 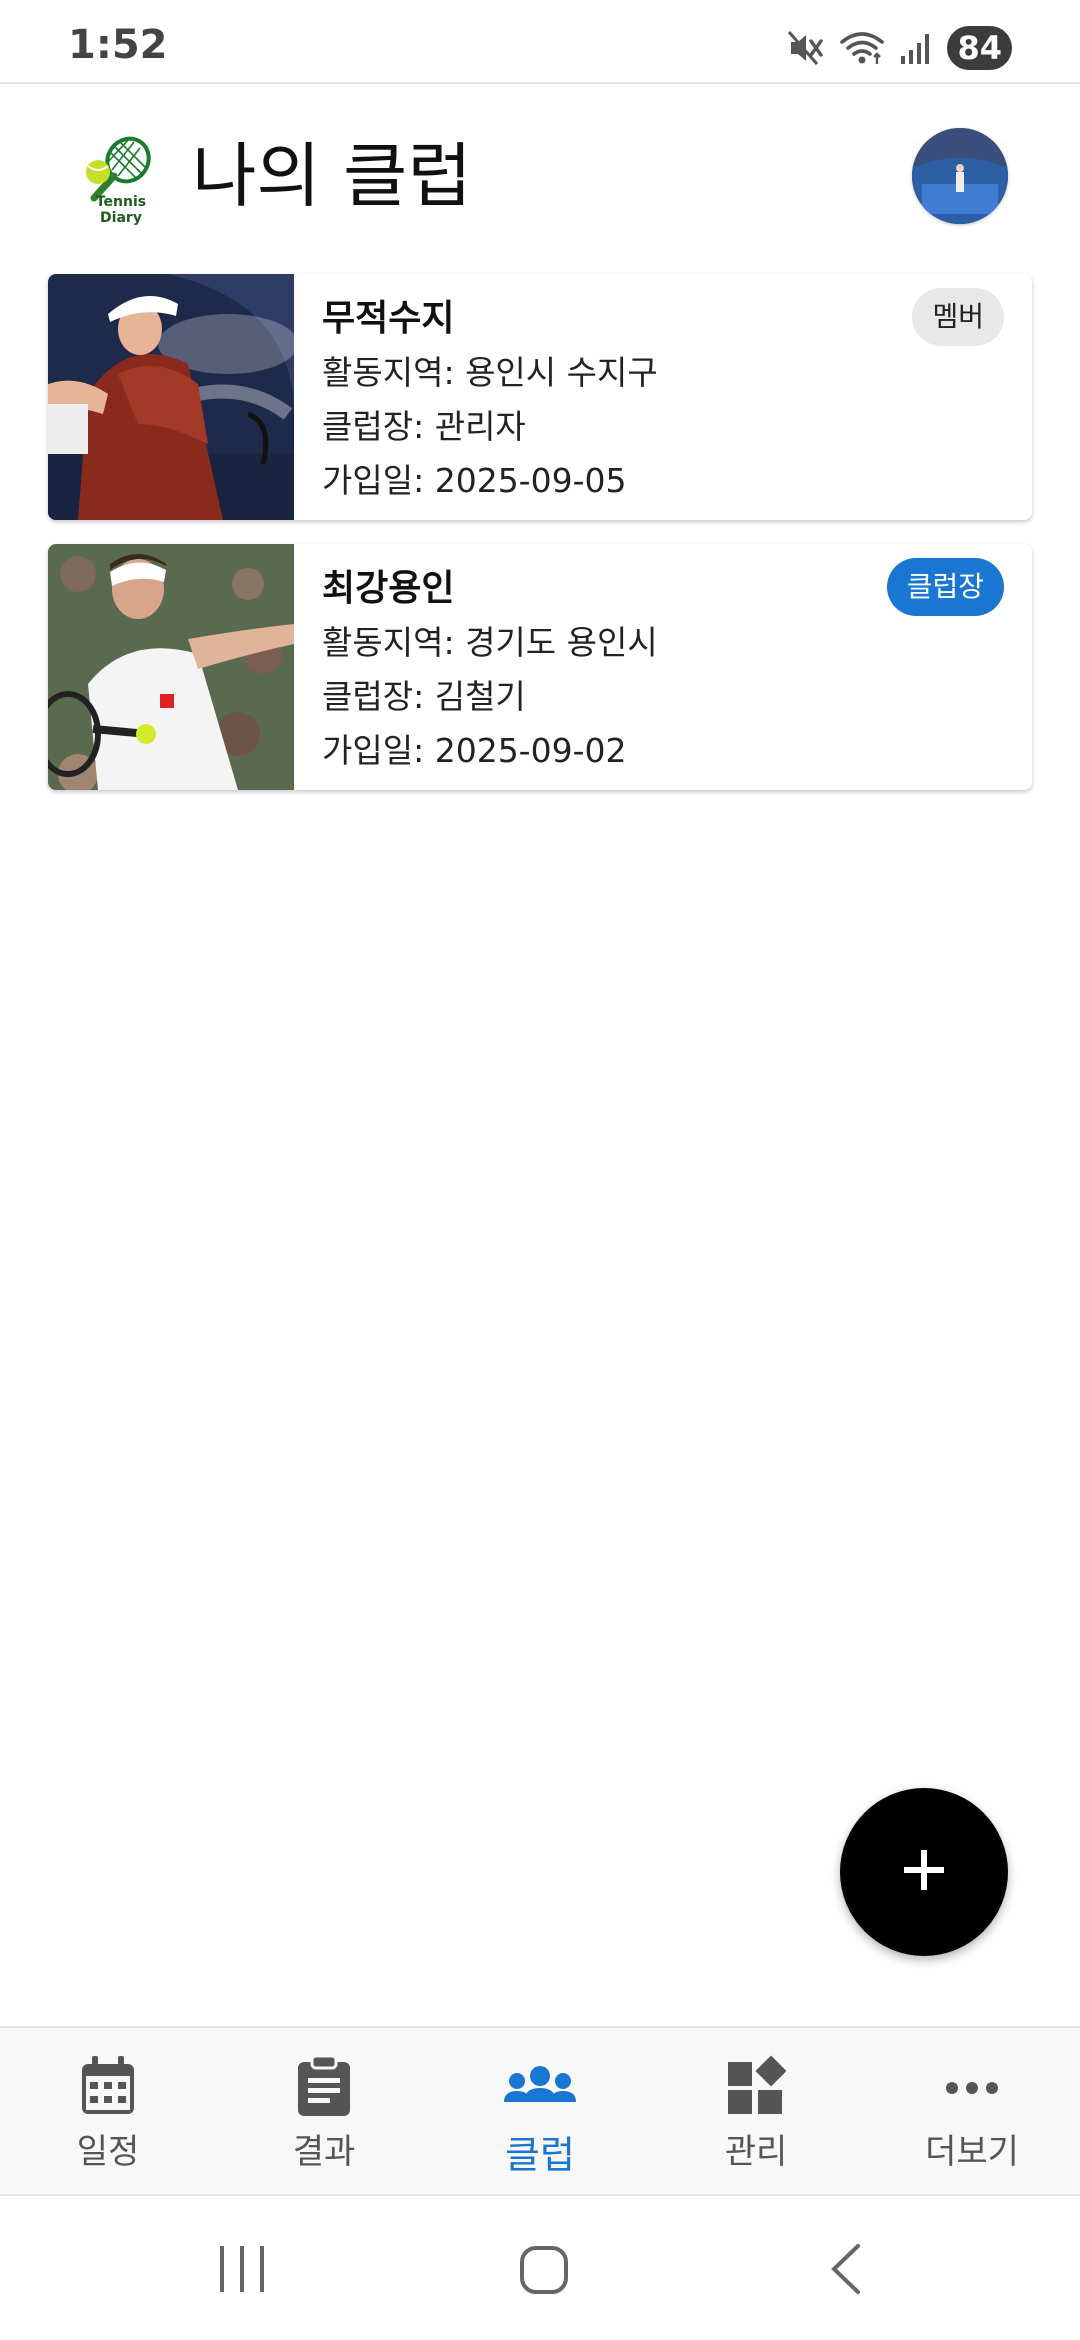 I want to click on home-button, so click(x=544, y=2271).